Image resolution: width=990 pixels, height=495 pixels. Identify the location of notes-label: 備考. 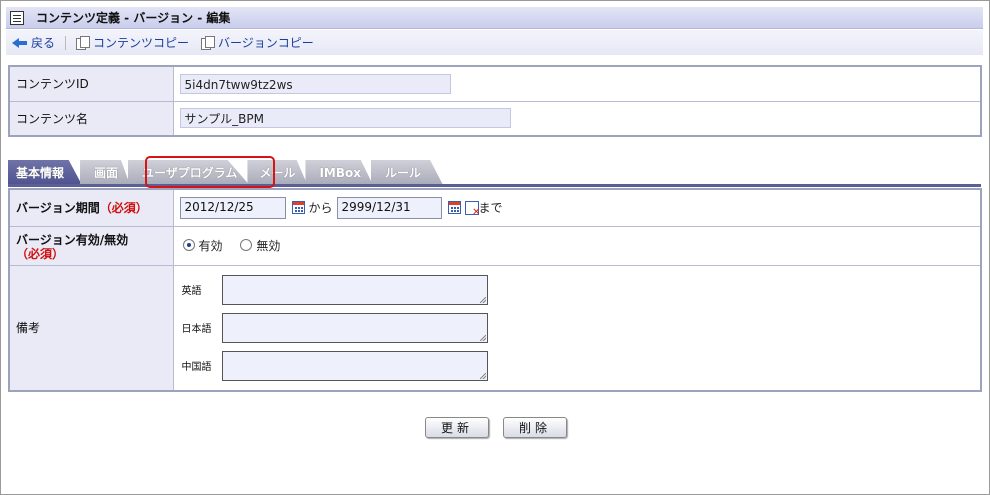
(91, 328).